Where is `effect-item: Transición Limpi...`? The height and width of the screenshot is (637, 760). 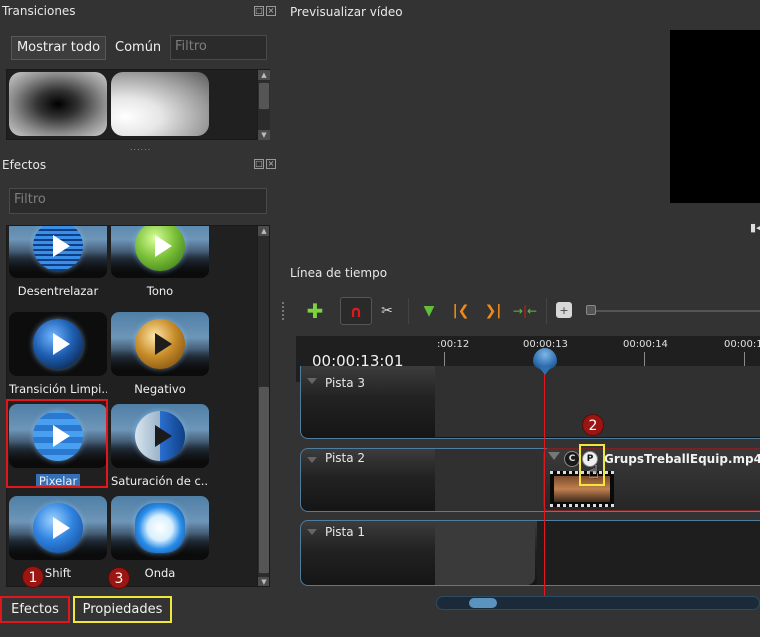 effect-item: Transición Limpi... is located at coordinates (58, 354).